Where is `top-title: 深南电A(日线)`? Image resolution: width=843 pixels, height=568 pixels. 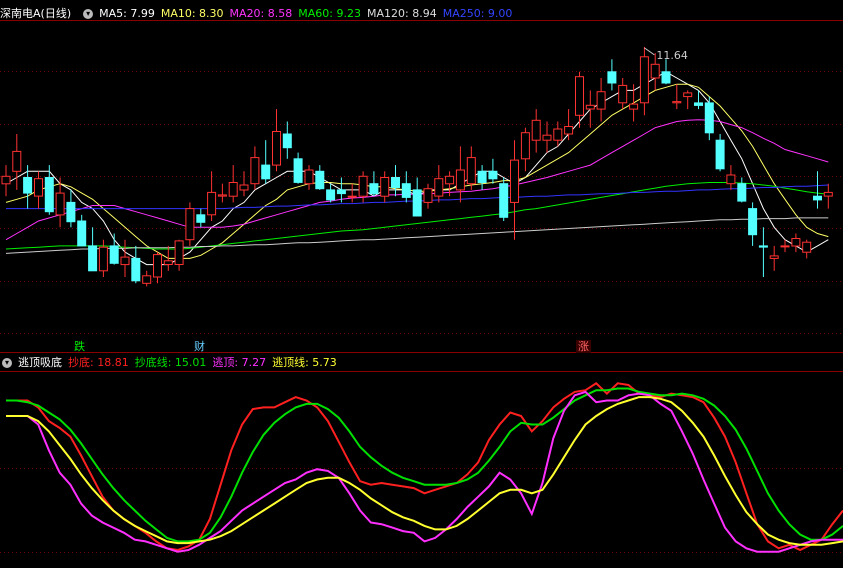
top-title: 深南电A(日线) is located at coordinates (35, 14).